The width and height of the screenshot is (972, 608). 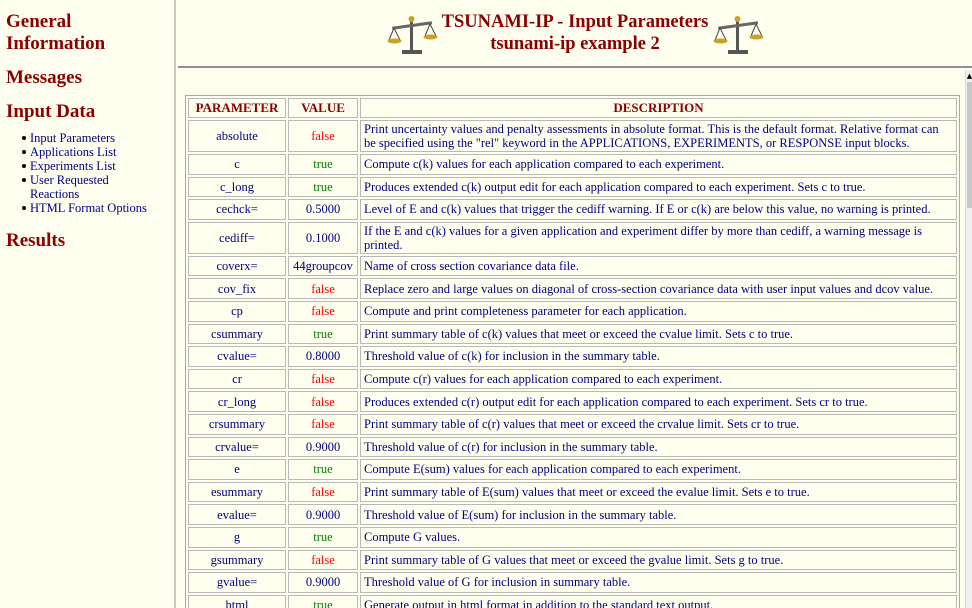 What do you see at coordinates (969, 76) in the screenshot?
I see `scroll-up-arrow-icon: ▲` at bounding box center [969, 76].